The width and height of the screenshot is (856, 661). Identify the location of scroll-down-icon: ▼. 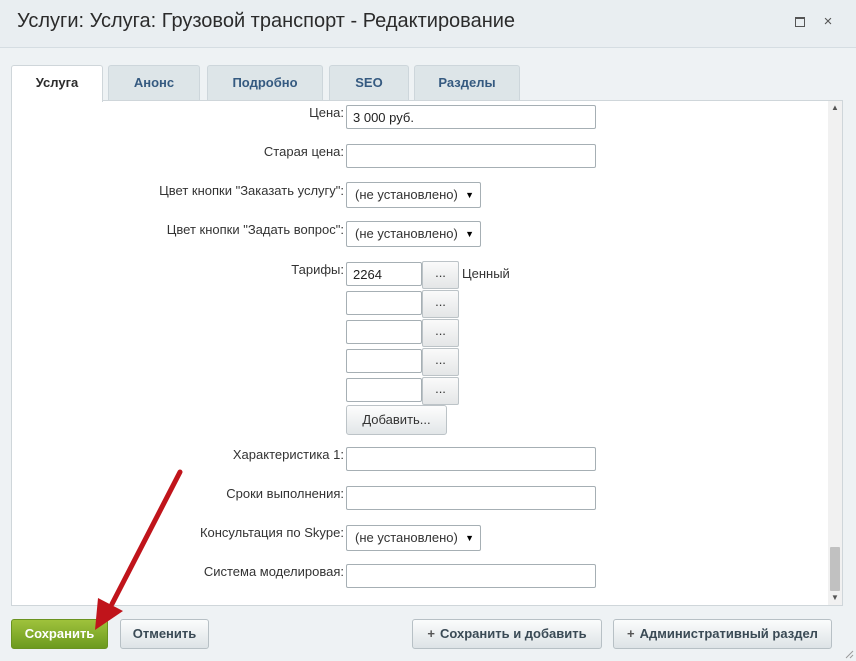
(835, 598).